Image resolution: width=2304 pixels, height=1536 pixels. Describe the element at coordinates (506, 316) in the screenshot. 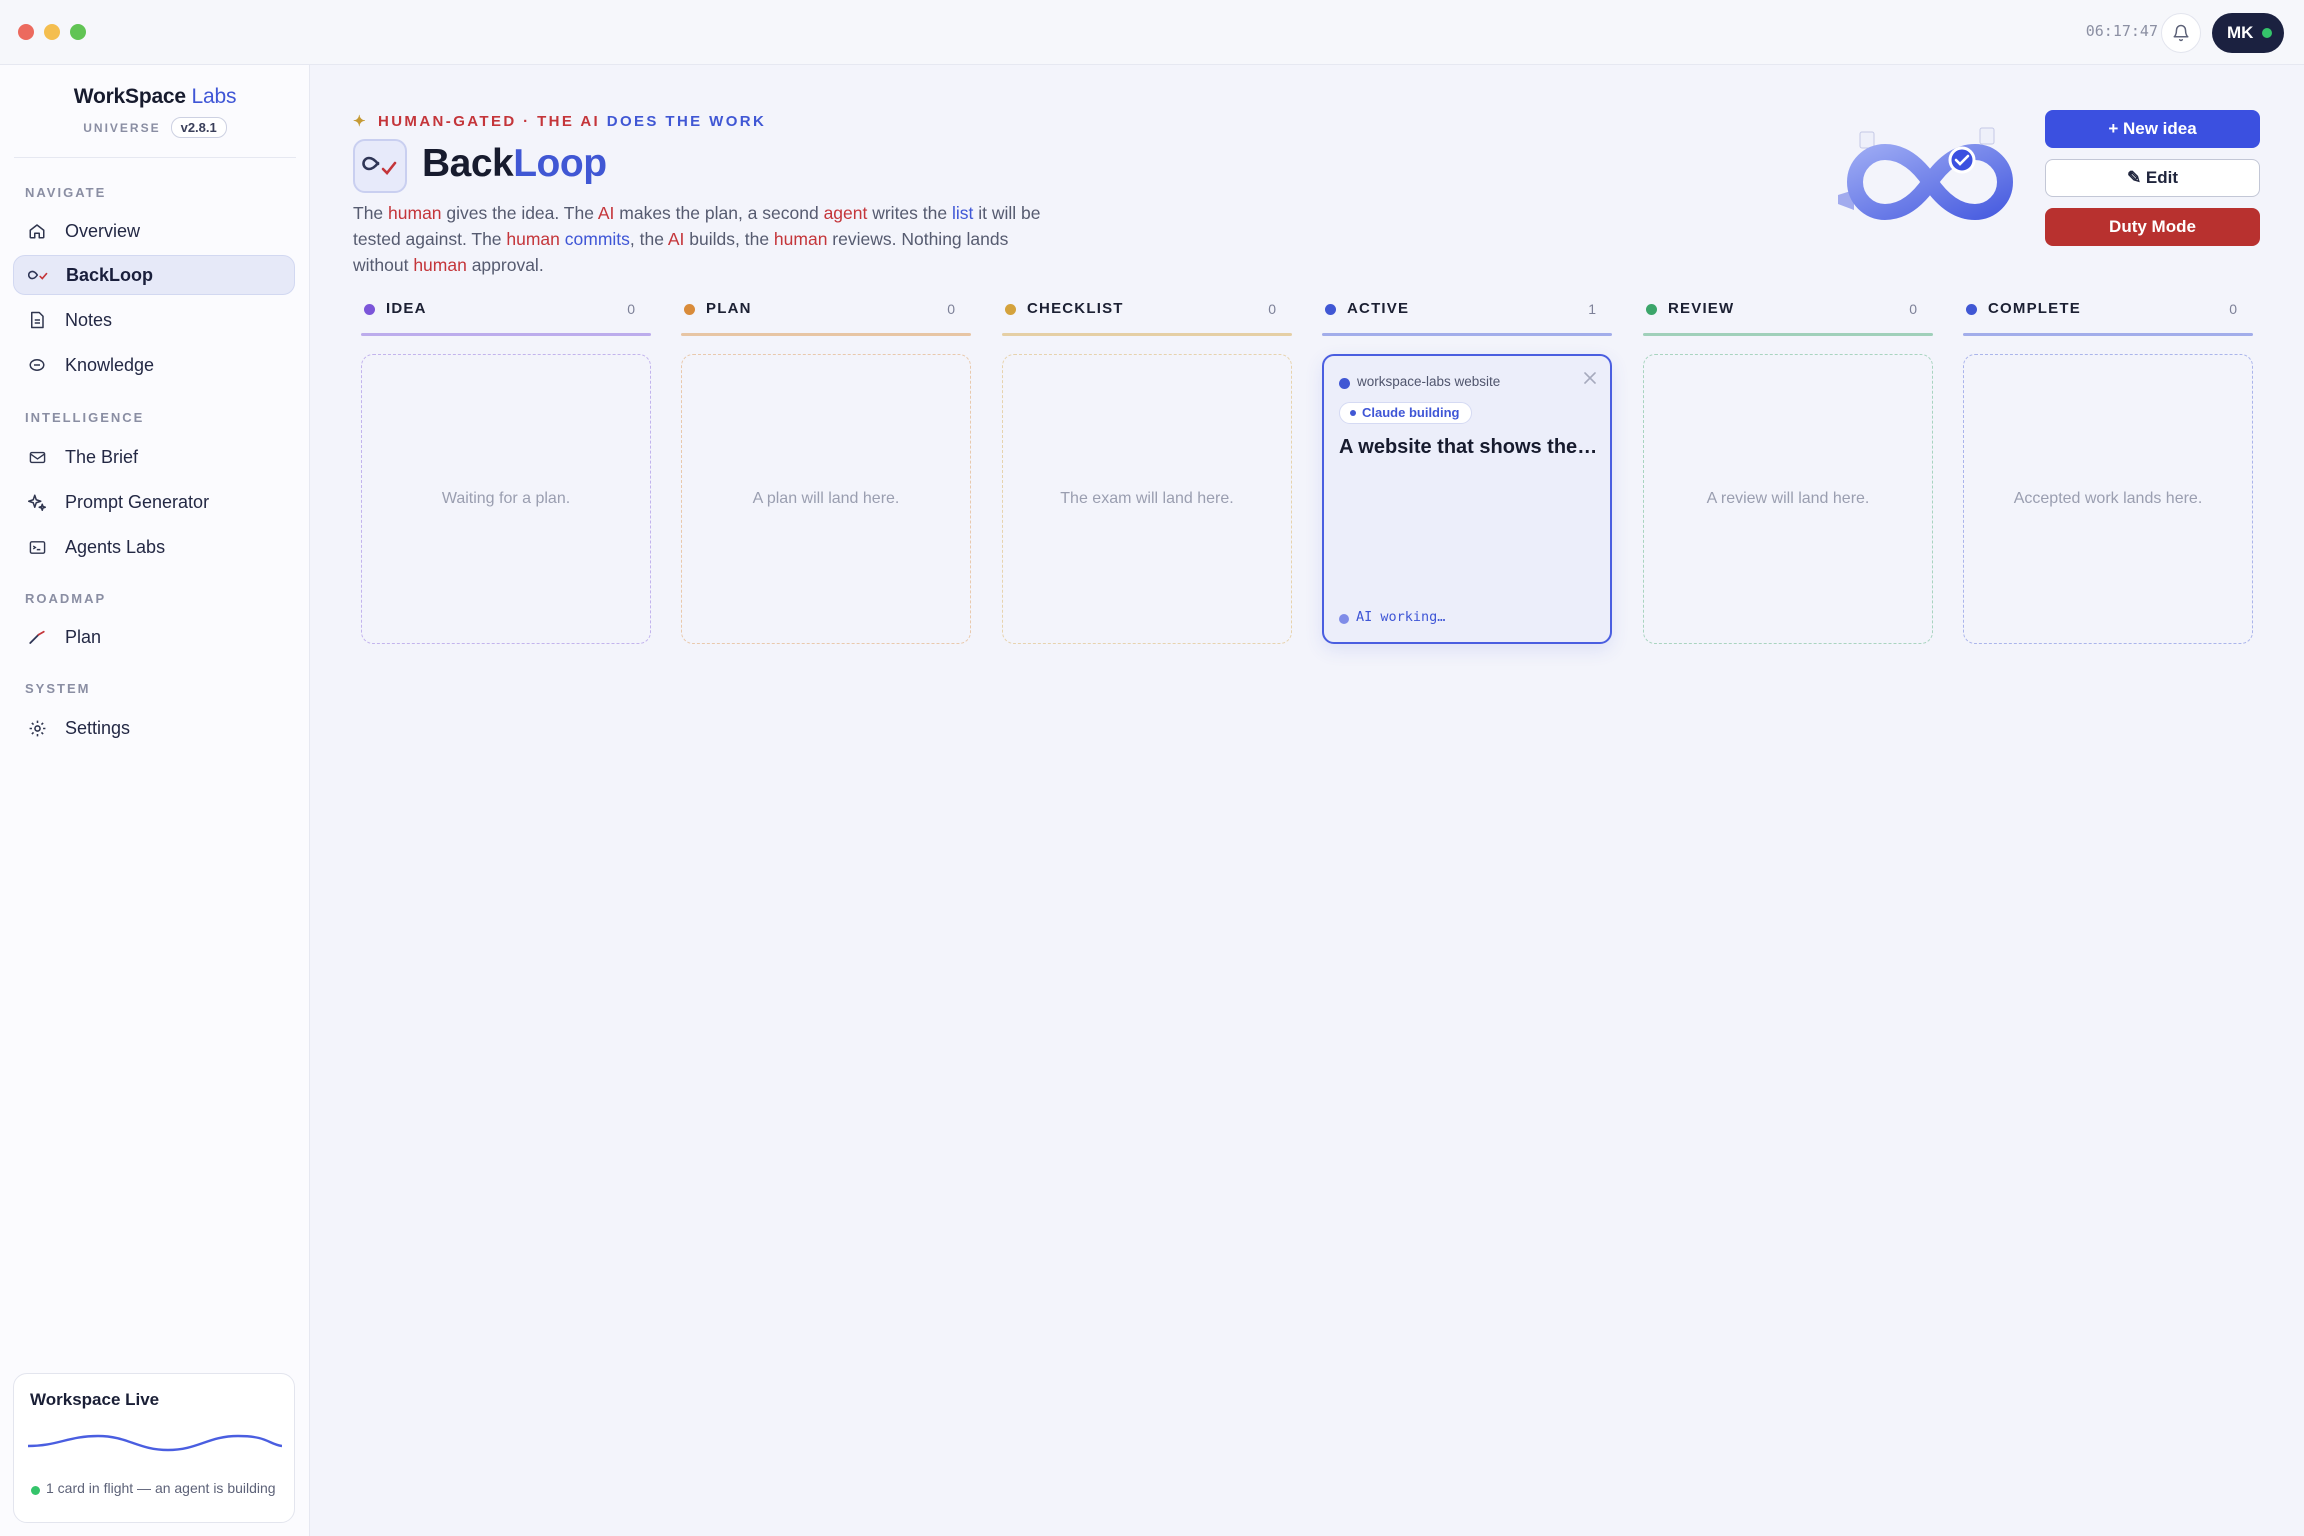

I see `column-header: IDEA 0` at that location.